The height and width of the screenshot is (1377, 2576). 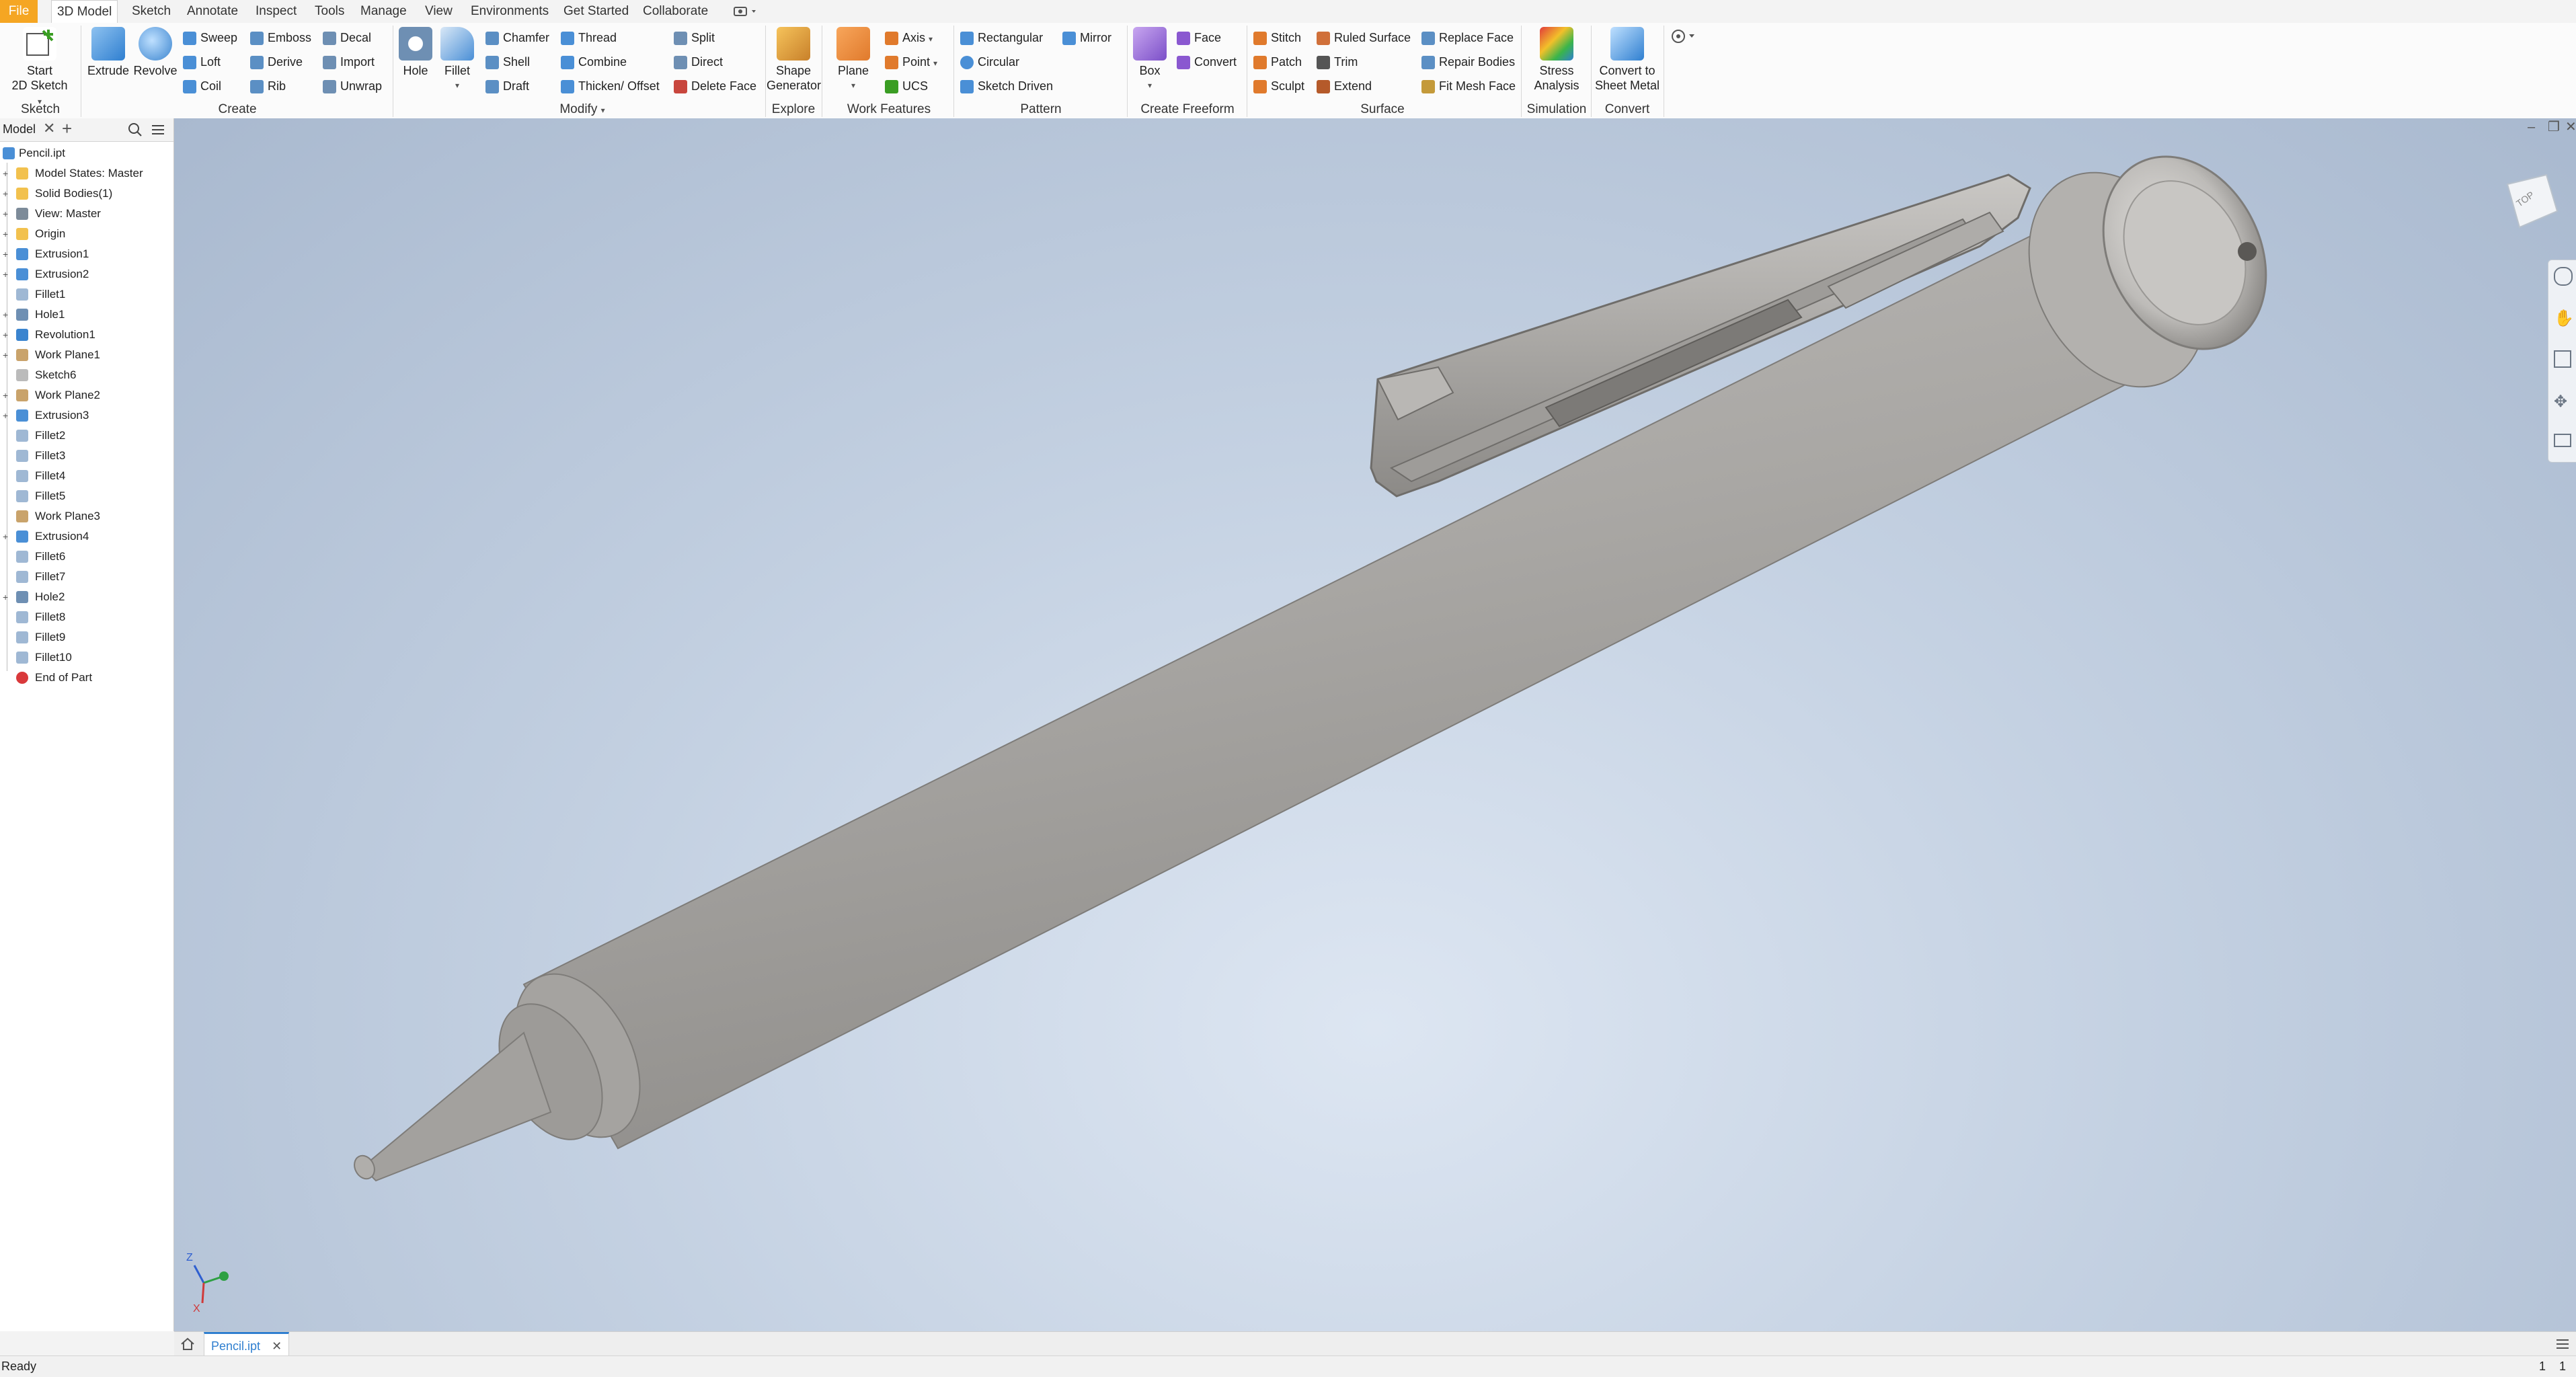 What do you see at coordinates (347, 37) in the screenshot?
I see `decal-button: Decal` at bounding box center [347, 37].